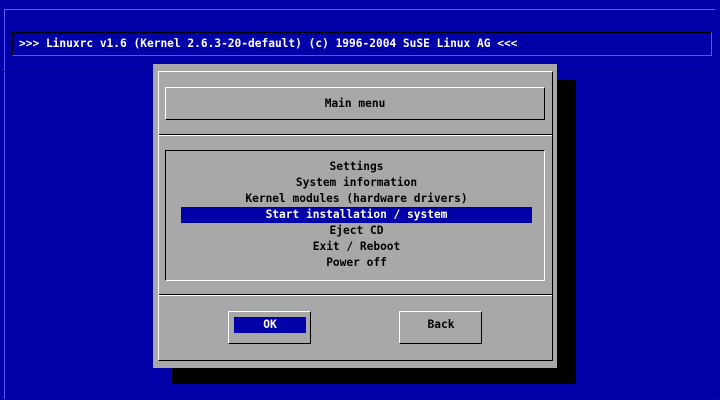 The image size is (720, 400). What do you see at coordinates (356, 263) in the screenshot?
I see `menu-item: Power off` at bounding box center [356, 263].